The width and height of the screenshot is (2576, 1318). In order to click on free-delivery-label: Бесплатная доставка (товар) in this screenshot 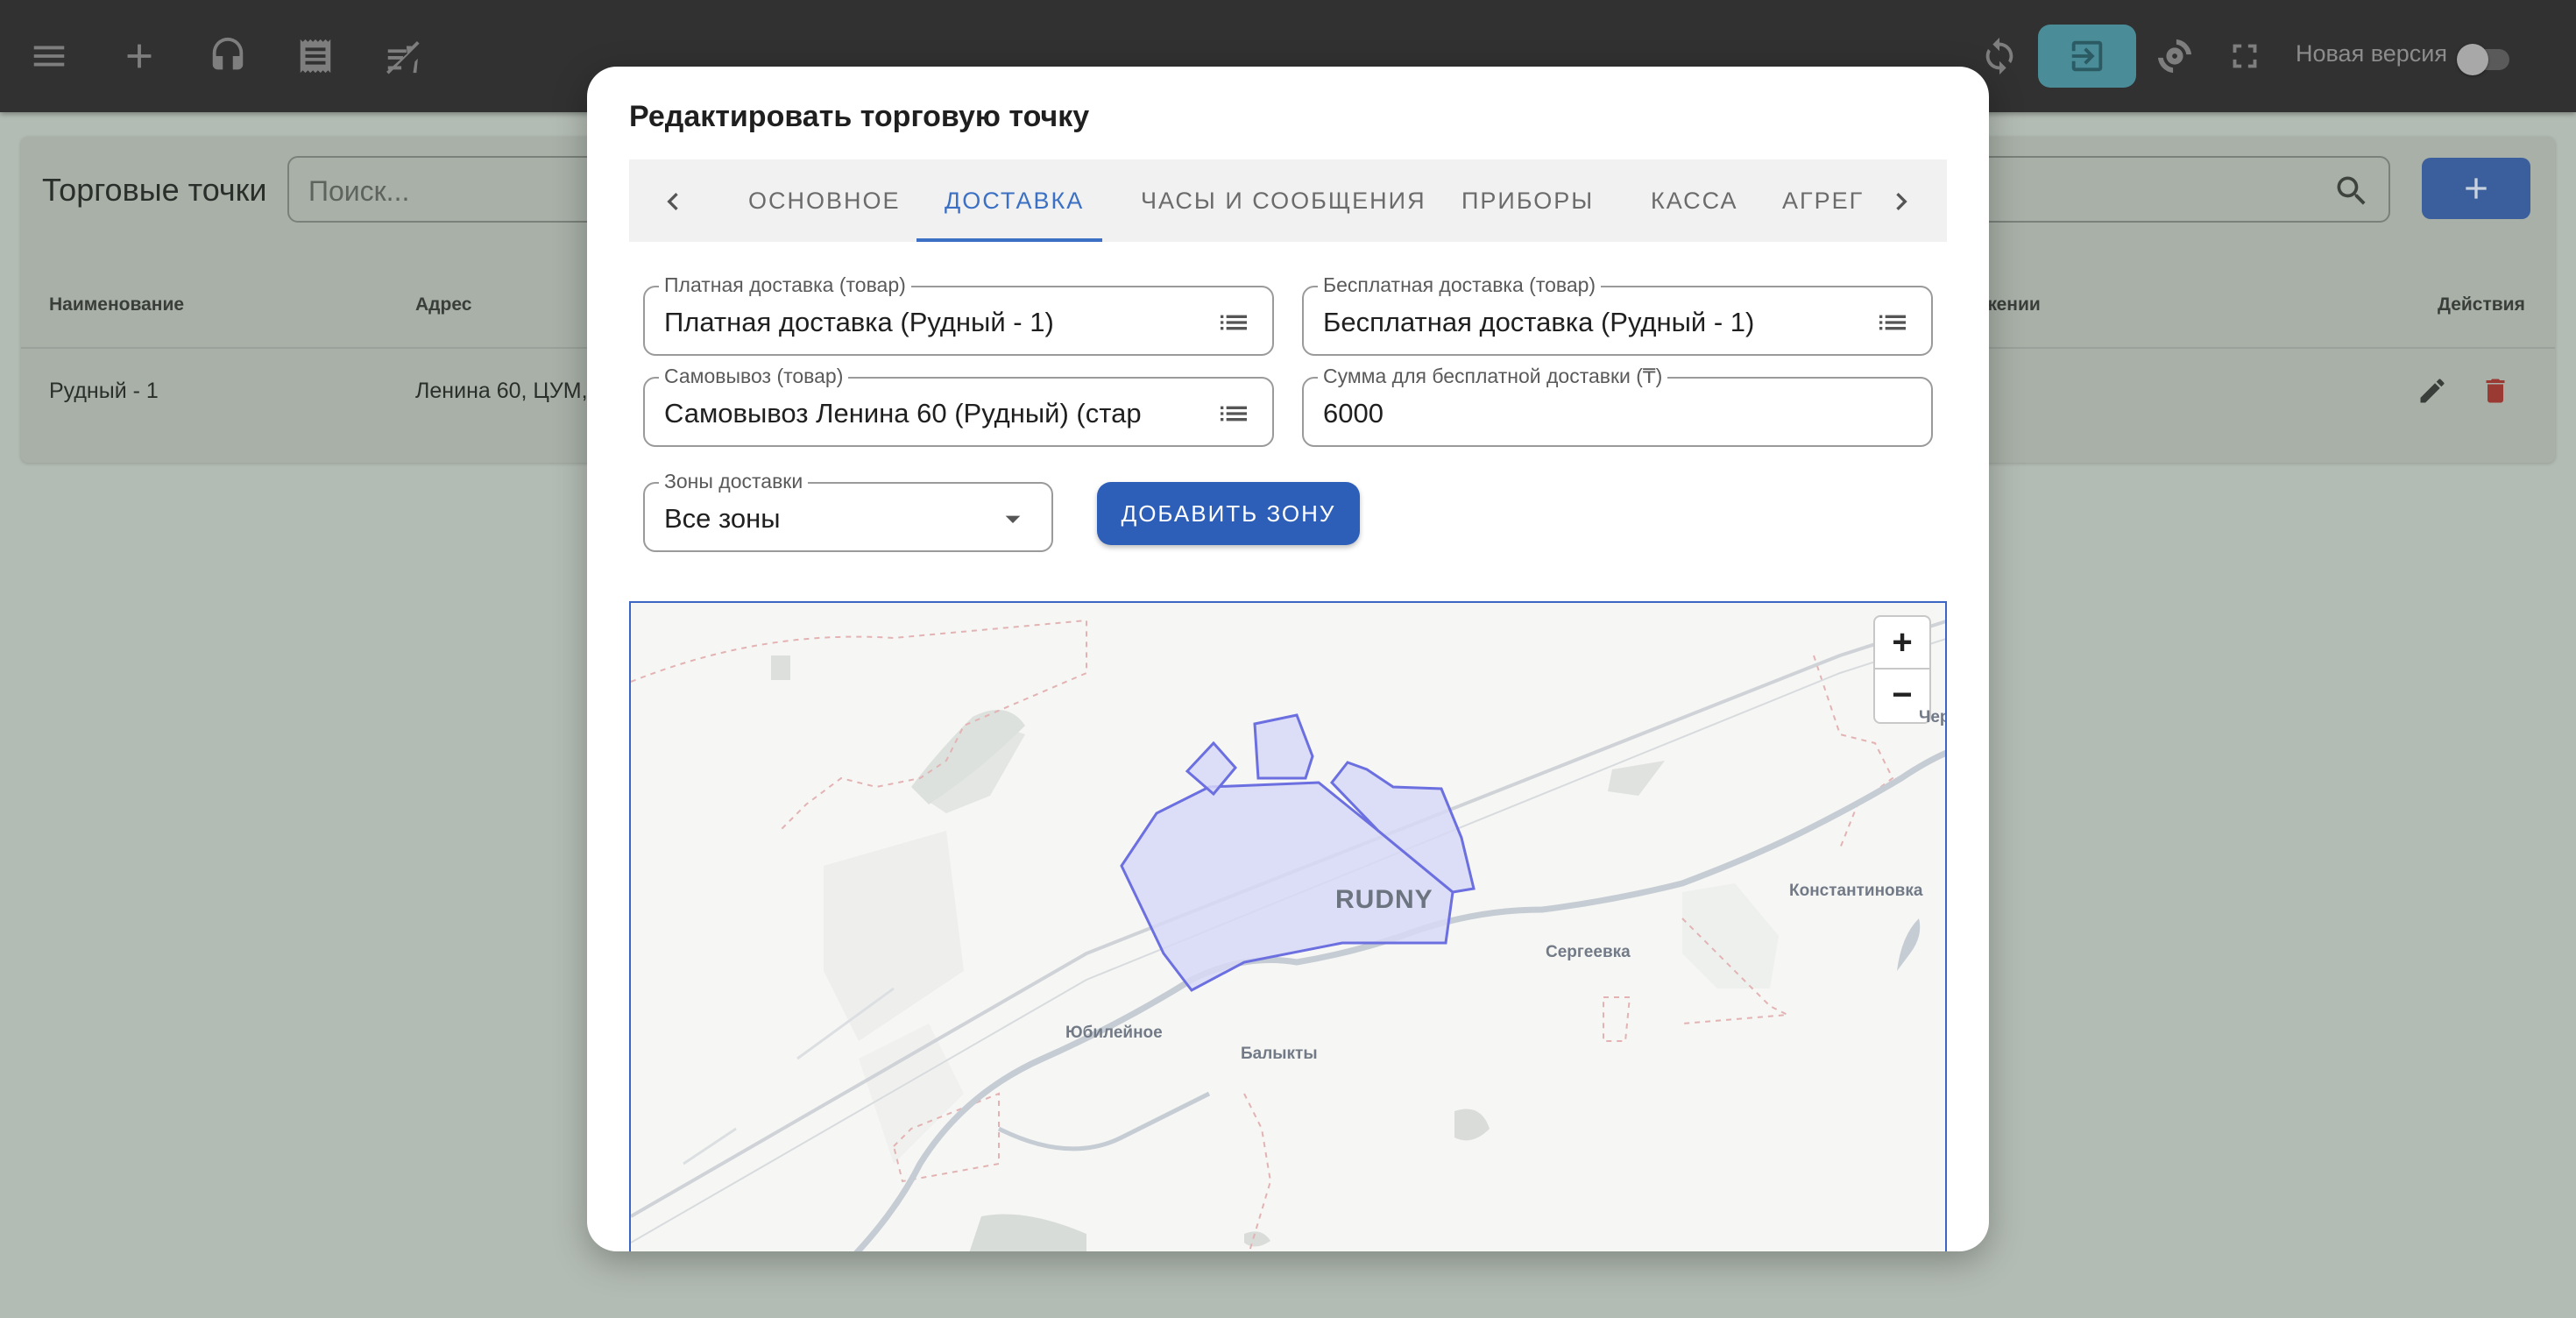, I will do `click(1460, 285)`.